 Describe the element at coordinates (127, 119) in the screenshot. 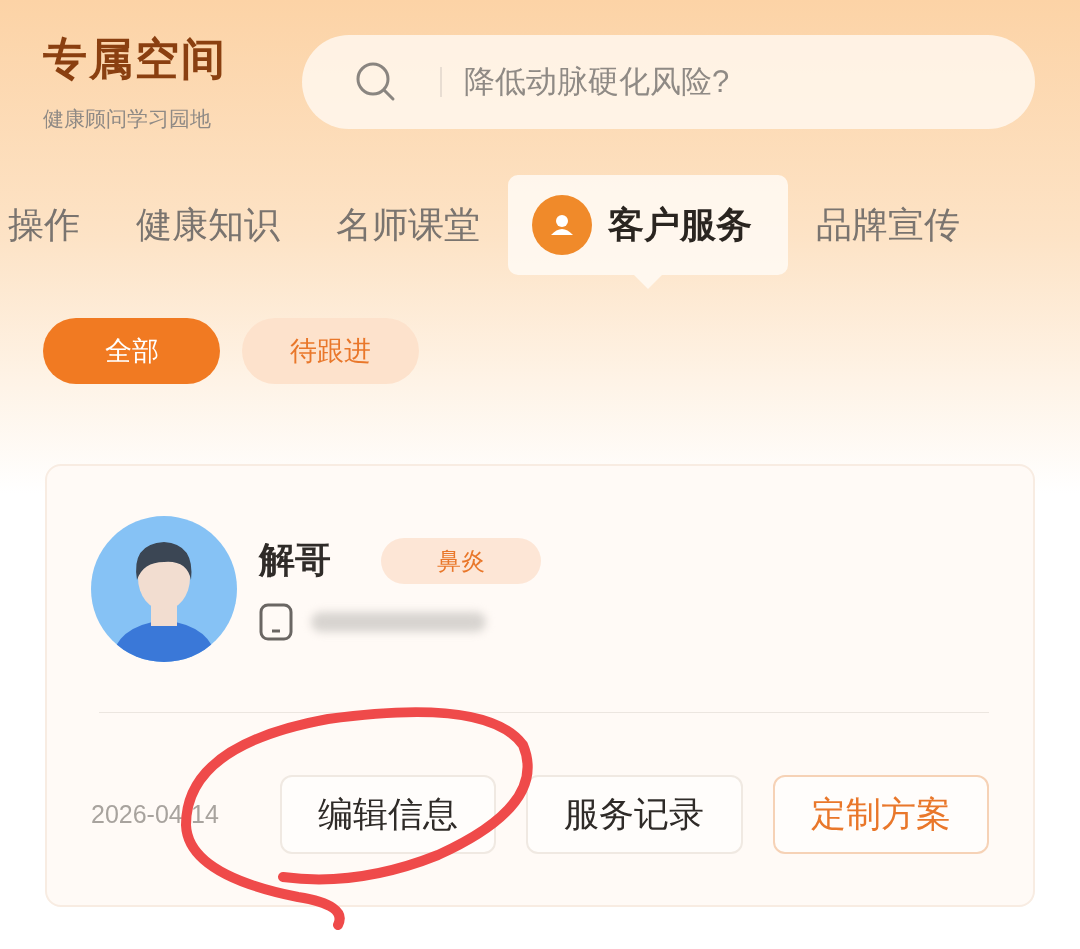

I see `page-subtitle: 健康顾问学习园地` at that location.